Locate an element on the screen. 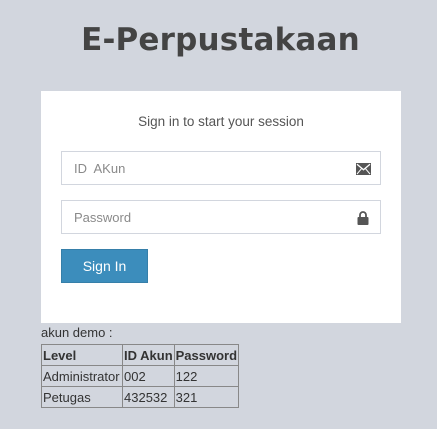 The width and height of the screenshot is (437, 429). cell-password: 122 is located at coordinates (206, 376).